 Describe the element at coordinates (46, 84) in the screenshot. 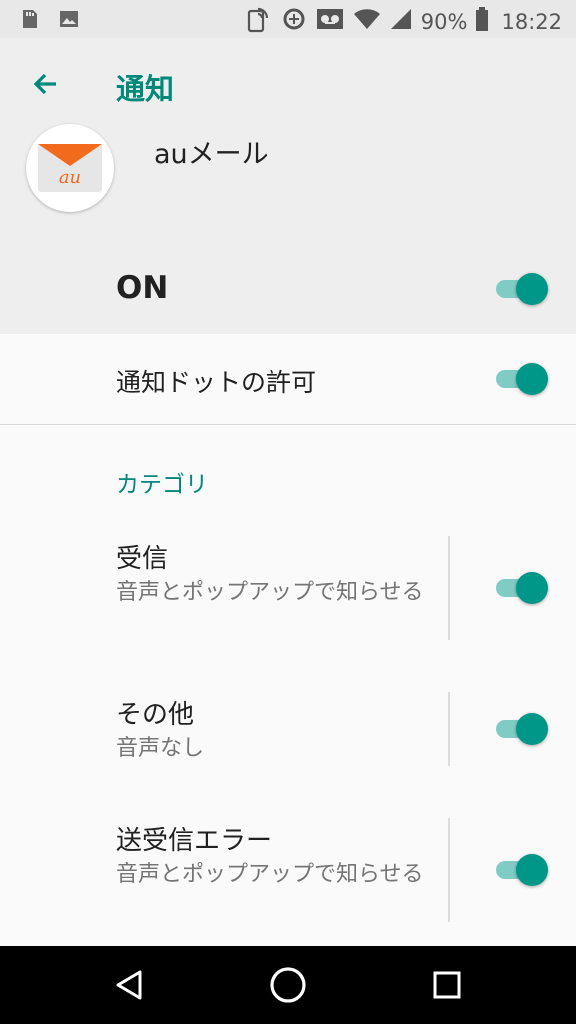

I see `back-arrow-icon` at that location.